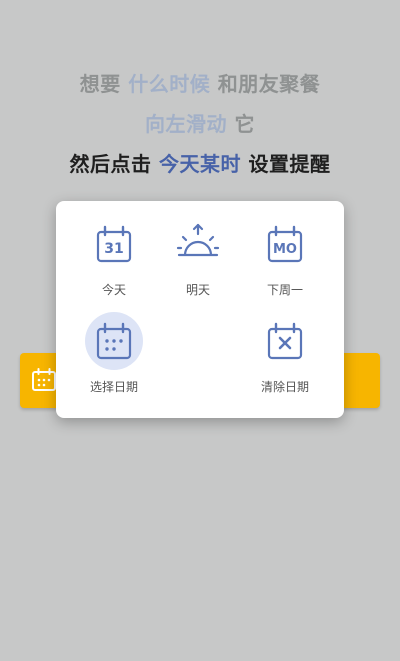 This screenshot has width=400, height=661. I want to click on instruction-1-prefix: 想要, so click(104, 84).